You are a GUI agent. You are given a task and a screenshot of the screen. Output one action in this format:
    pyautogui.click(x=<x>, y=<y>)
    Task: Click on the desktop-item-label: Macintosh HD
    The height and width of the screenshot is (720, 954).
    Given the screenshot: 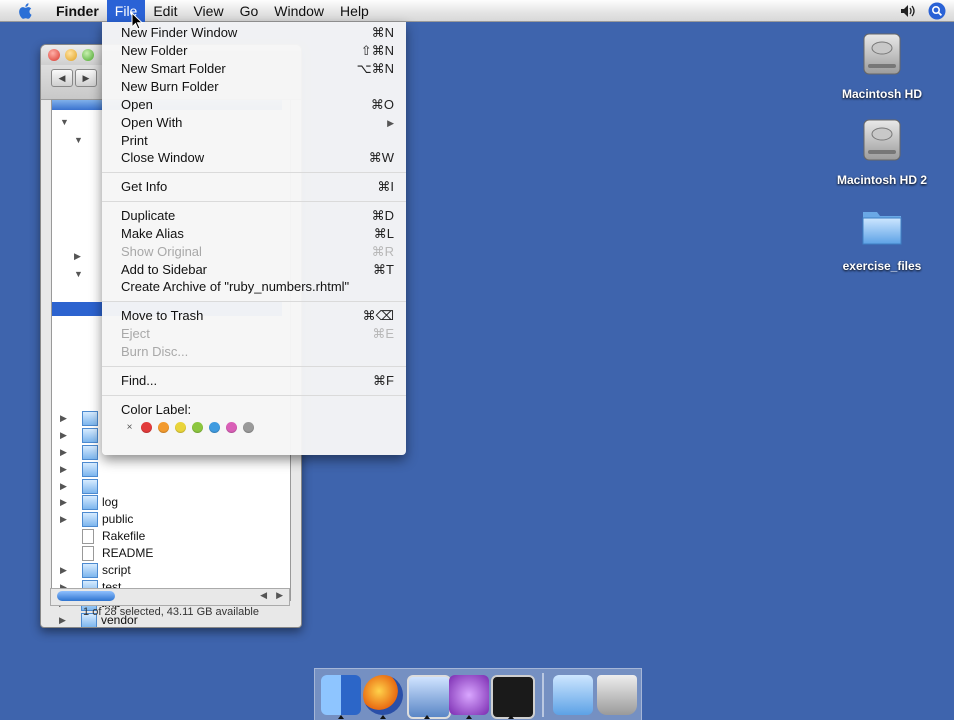 What is the action you would take?
    pyautogui.click(x=881, y=94)
    